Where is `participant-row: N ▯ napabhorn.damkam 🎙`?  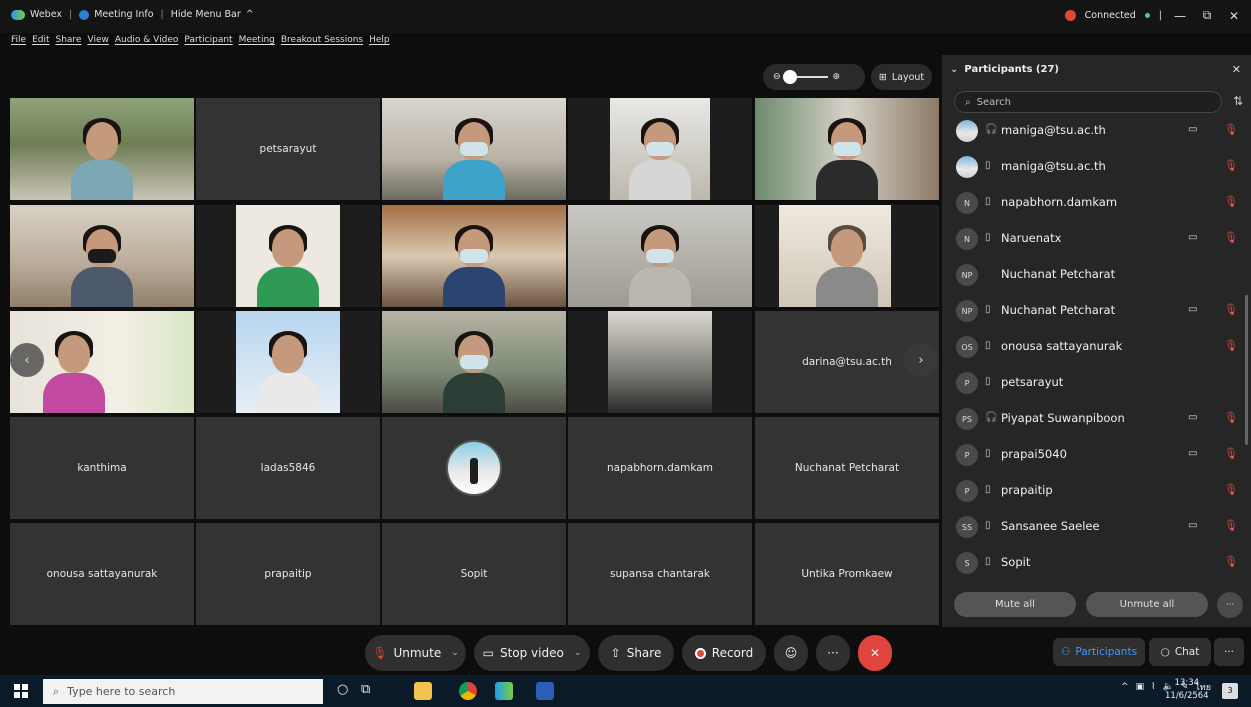 participant-row: N ▯ napabhorn.damkam 🎙 is located at coordinates (1096, 203).